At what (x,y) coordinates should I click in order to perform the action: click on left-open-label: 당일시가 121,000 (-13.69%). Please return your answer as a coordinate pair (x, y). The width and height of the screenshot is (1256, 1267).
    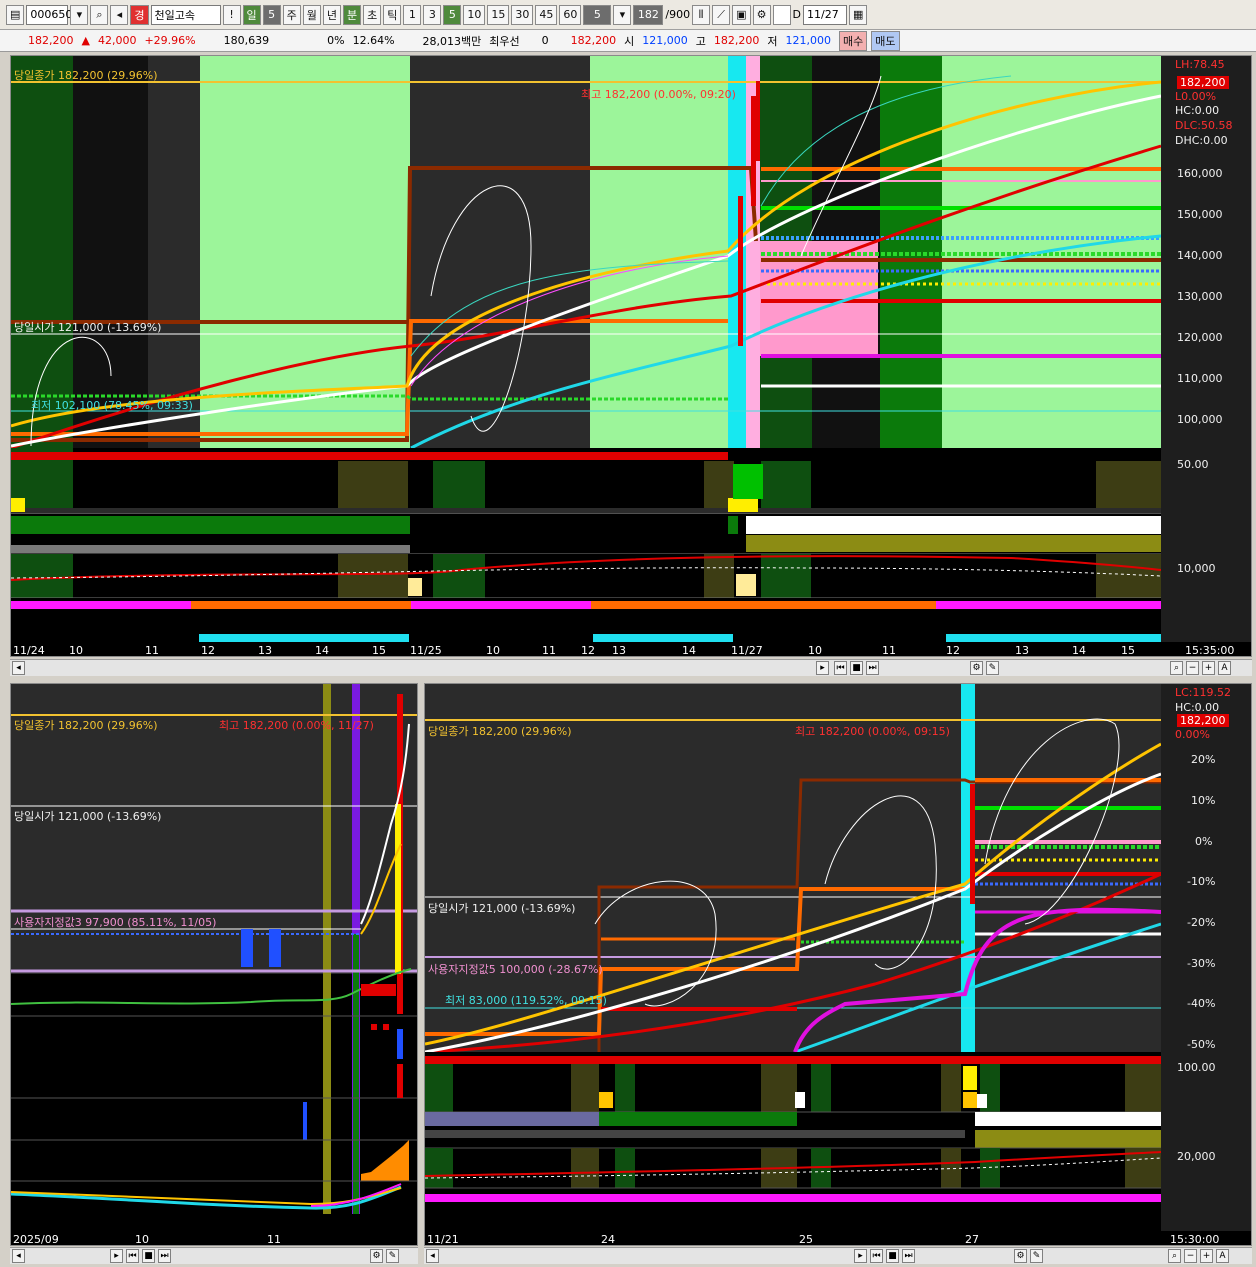
    Looking at the image, I should click on (88, 816).